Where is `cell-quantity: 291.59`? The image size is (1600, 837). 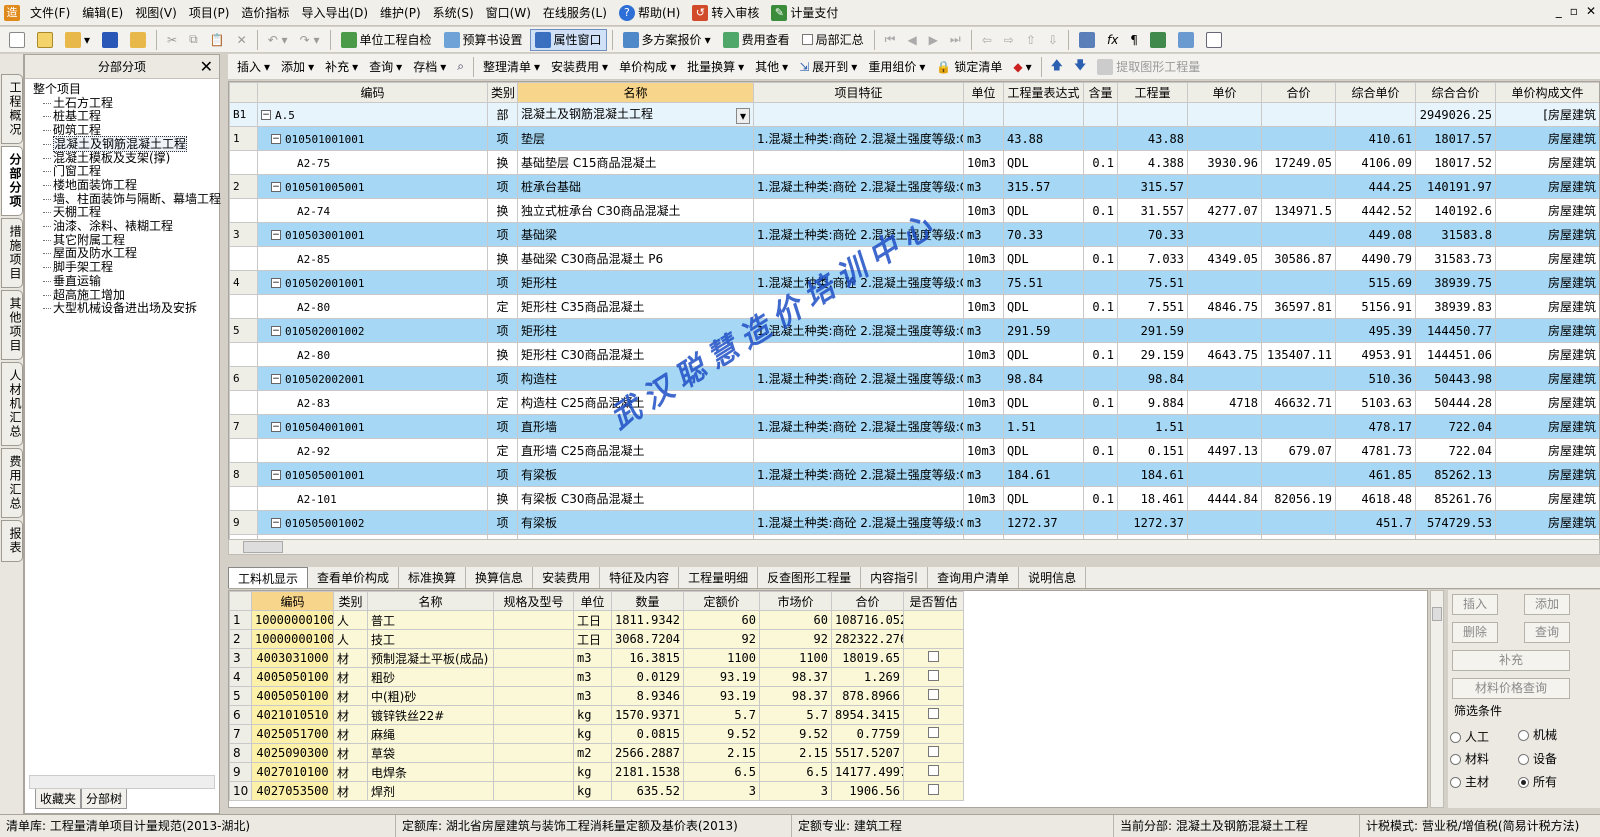
cell-quantity: 291.59 is located at coordinates (1152, 330).